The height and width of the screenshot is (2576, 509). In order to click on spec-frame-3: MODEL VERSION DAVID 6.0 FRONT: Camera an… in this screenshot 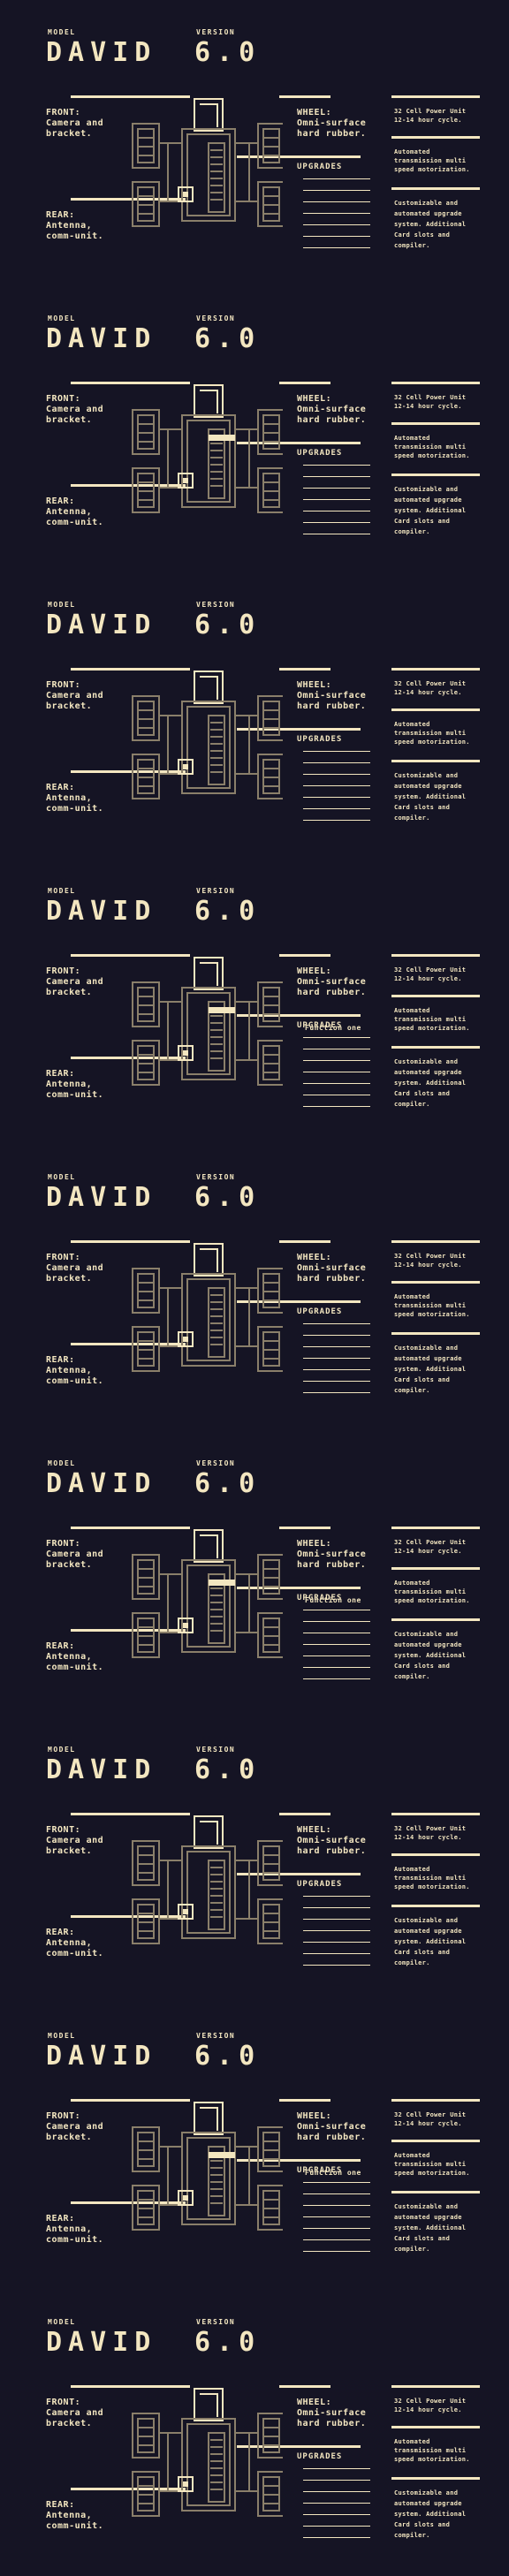, I will do `click(254, 715)`.